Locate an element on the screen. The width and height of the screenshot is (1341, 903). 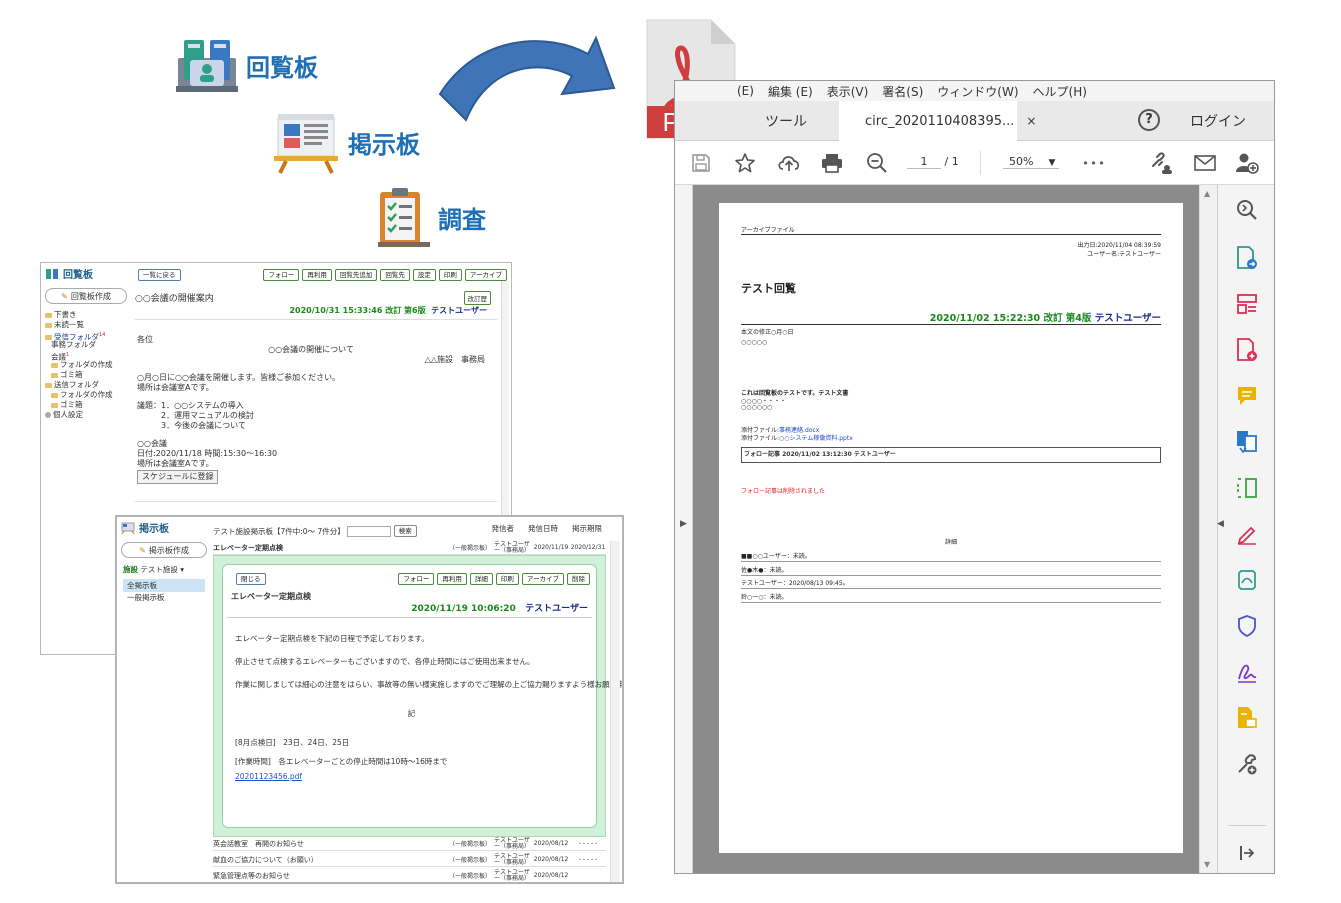
circular-toolbar: 一覧に戻る フォロー 再利用 回覧先追加 回覧先 設定 印刷 アーカイブ is located at coordinates (321, 275).